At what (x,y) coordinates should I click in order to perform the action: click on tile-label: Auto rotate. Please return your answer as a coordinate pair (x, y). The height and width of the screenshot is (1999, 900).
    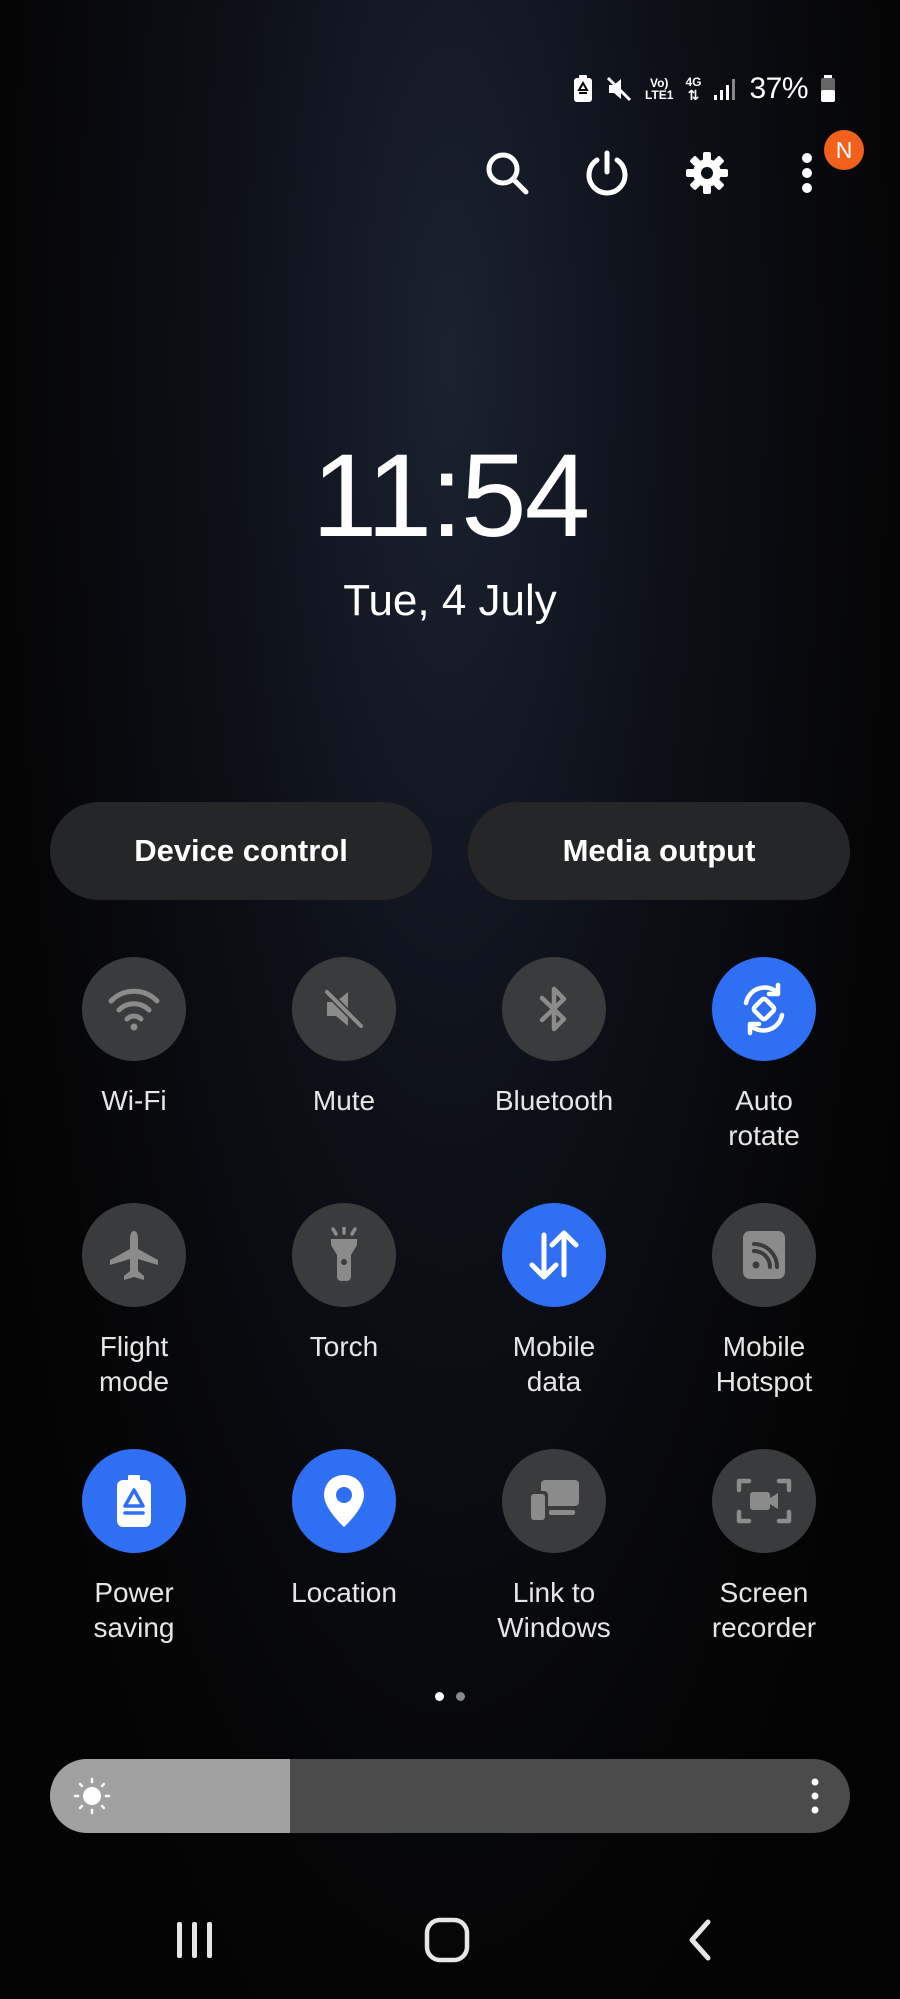
    Looking at the image, I should click on (764, 1118).